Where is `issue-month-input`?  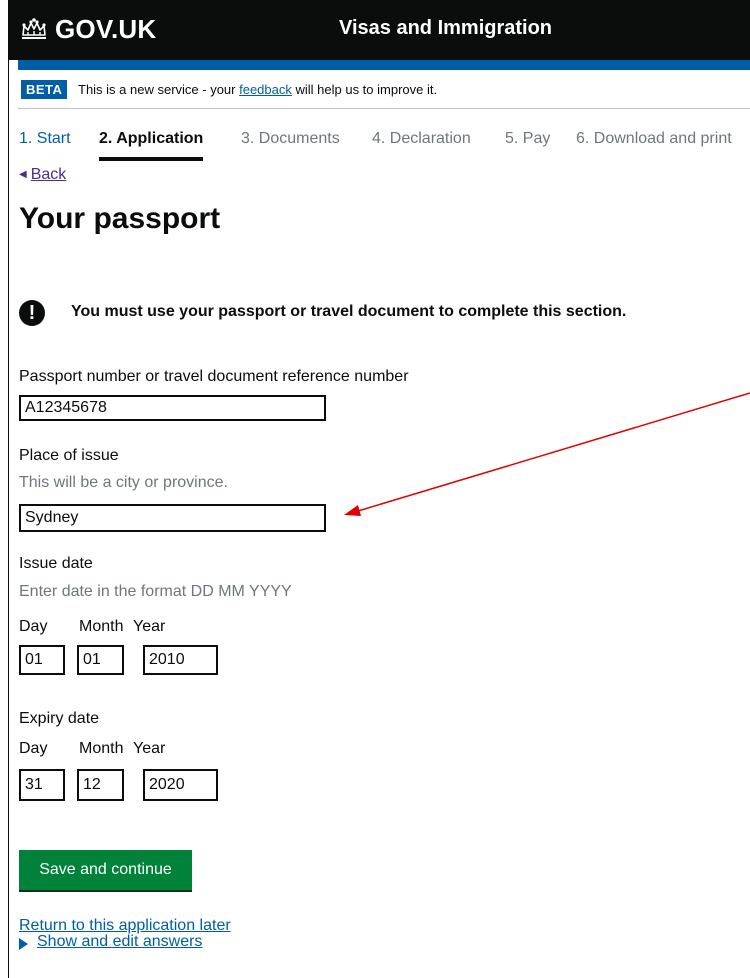 issue-month-input is located at coordinates (100, 660).